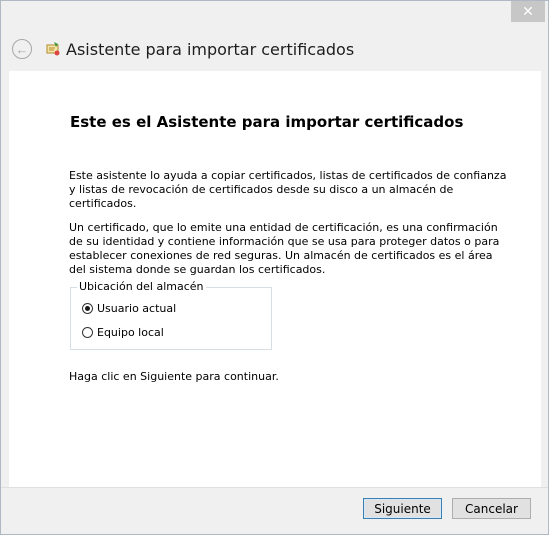 This screenshot has width=549, height=535. I want to click on wizard-footer: Siguiente Cancelar, so click(274, 510).